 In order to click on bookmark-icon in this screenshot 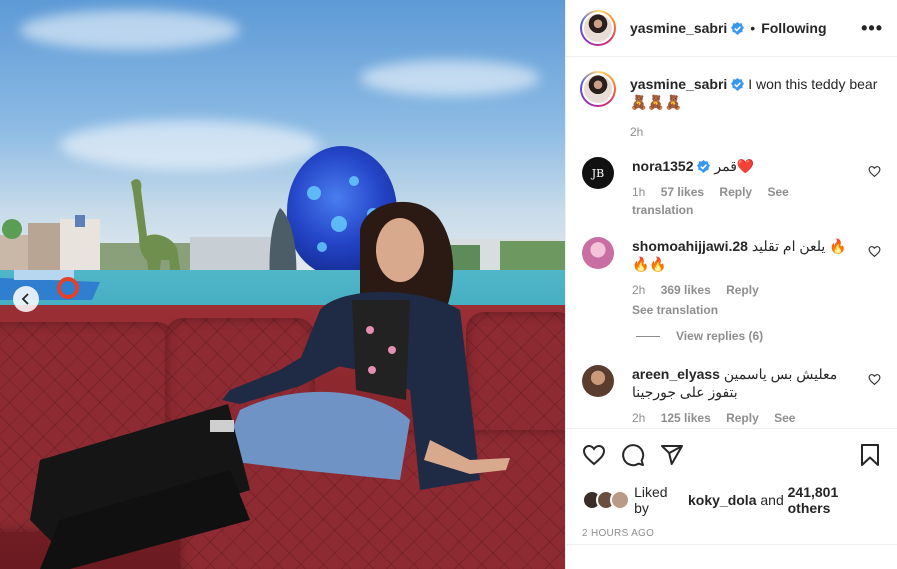, I will do `click(870, 455)`.